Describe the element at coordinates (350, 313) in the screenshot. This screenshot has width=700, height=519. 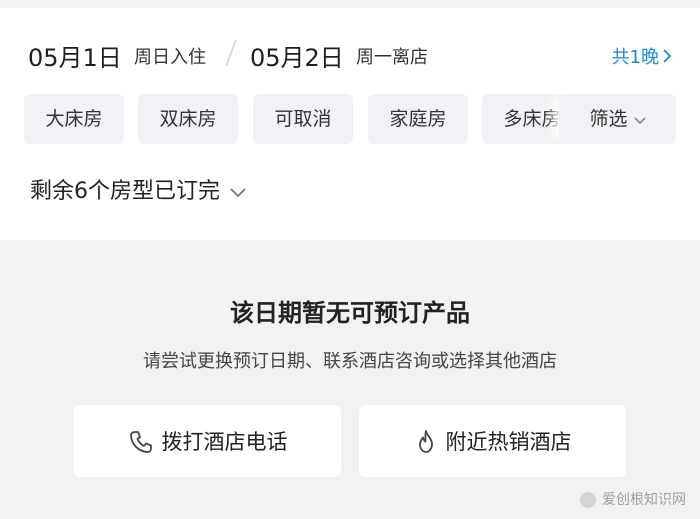
I see `empty-title: 该日期暂无可预订产品` at that location.